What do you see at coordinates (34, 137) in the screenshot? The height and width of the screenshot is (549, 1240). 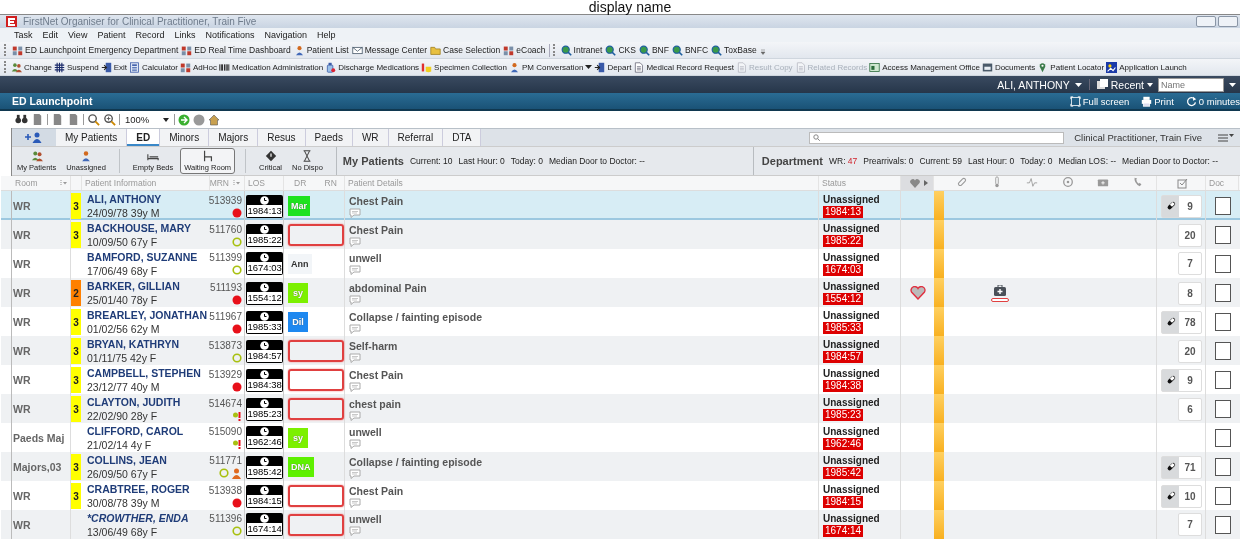 I see `add-patient-button` at bounding box center [34, 137].